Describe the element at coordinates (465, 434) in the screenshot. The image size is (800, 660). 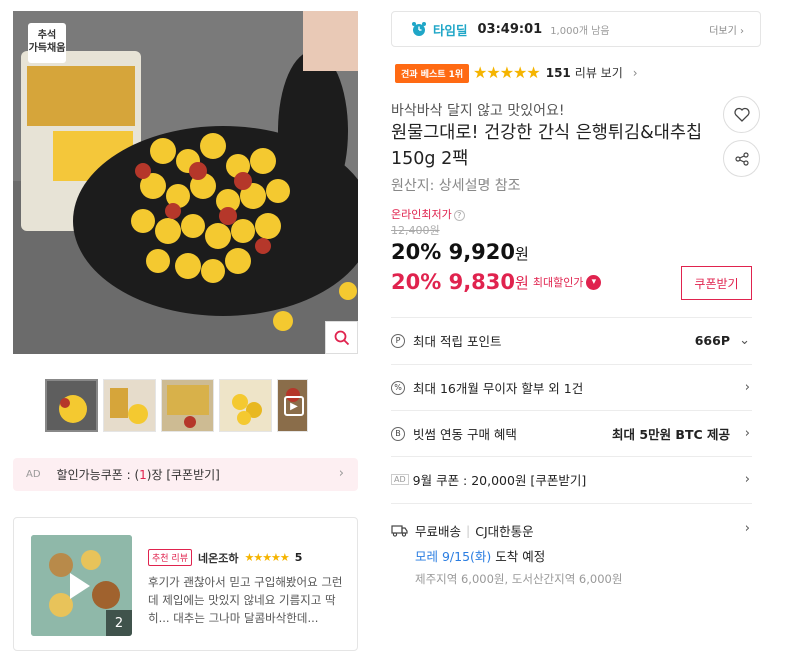
I see `bitsum-label: 빗썸 연동 구매 혜택` at that location.